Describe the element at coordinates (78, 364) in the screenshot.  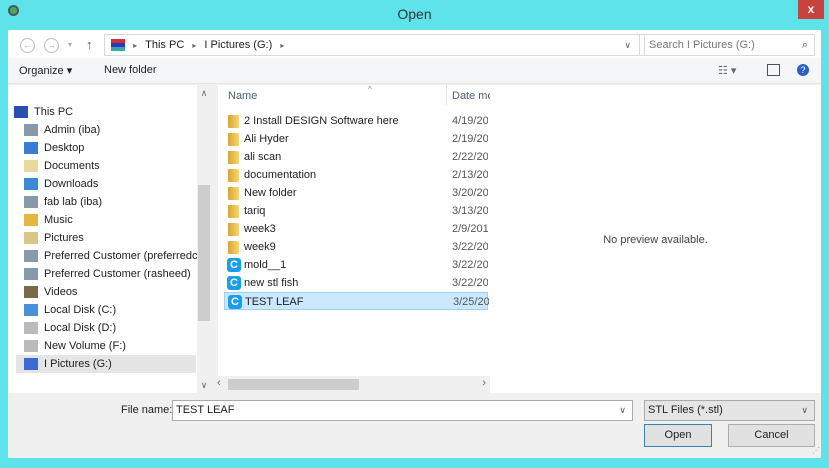
I see `nav-item-label: I Pictures (G:)` at that location.